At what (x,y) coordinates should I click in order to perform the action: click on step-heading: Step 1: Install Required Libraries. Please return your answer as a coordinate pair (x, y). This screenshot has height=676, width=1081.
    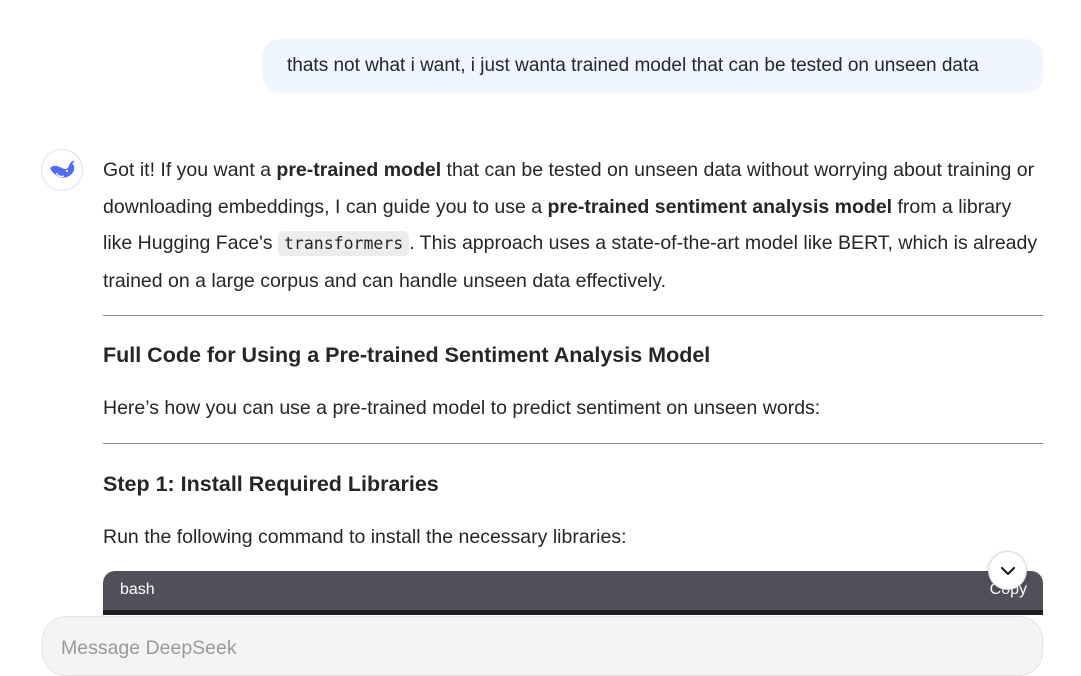
    Looking at the image, I should click on (271, 484).